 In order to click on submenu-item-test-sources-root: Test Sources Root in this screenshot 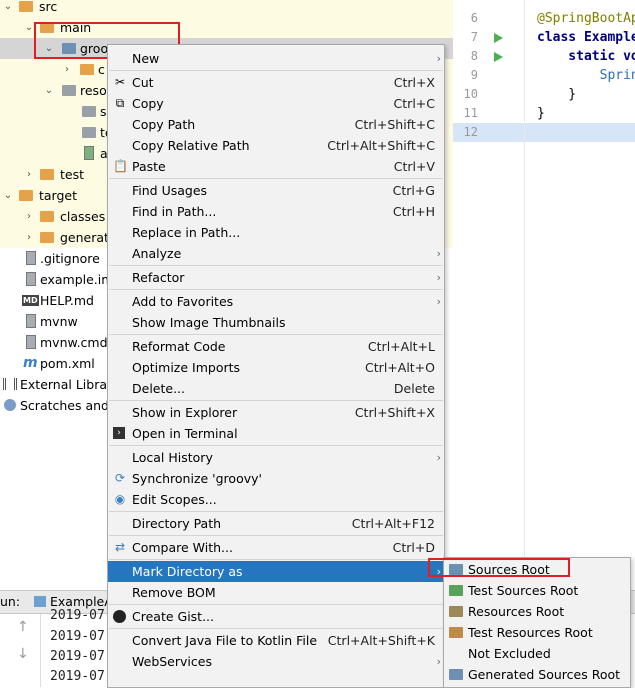, I will do `click(537, 590)`.